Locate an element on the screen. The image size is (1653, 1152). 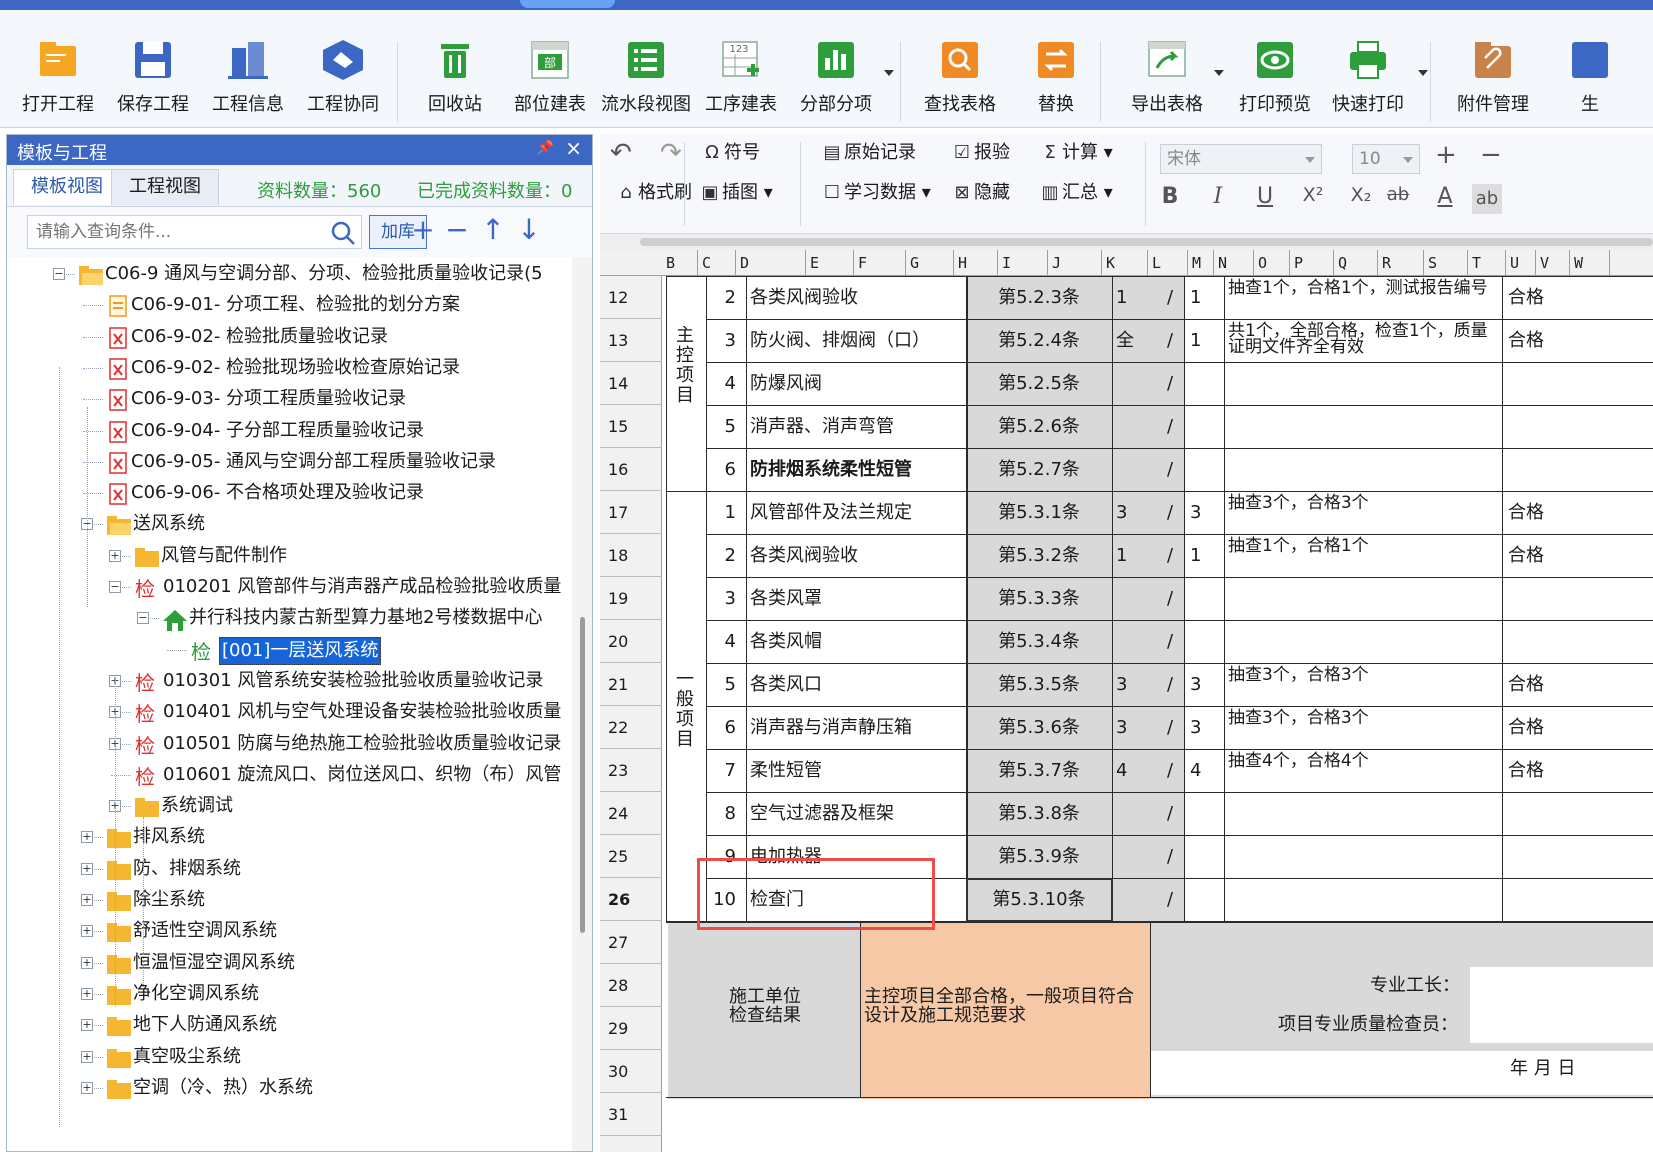
cell-idx: 9 is located at coordinates (724, 856).